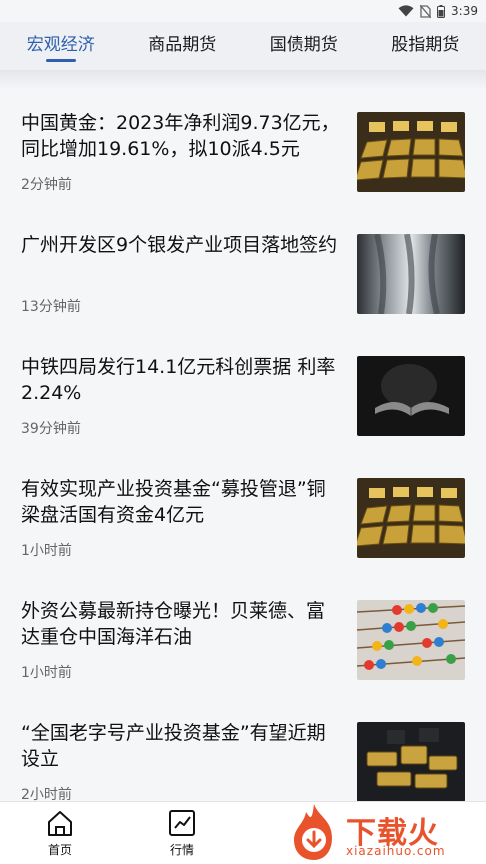  Describe the element at coordinates (243, 11) in the screenshot. I see `status-bar: 3:39` at that location.